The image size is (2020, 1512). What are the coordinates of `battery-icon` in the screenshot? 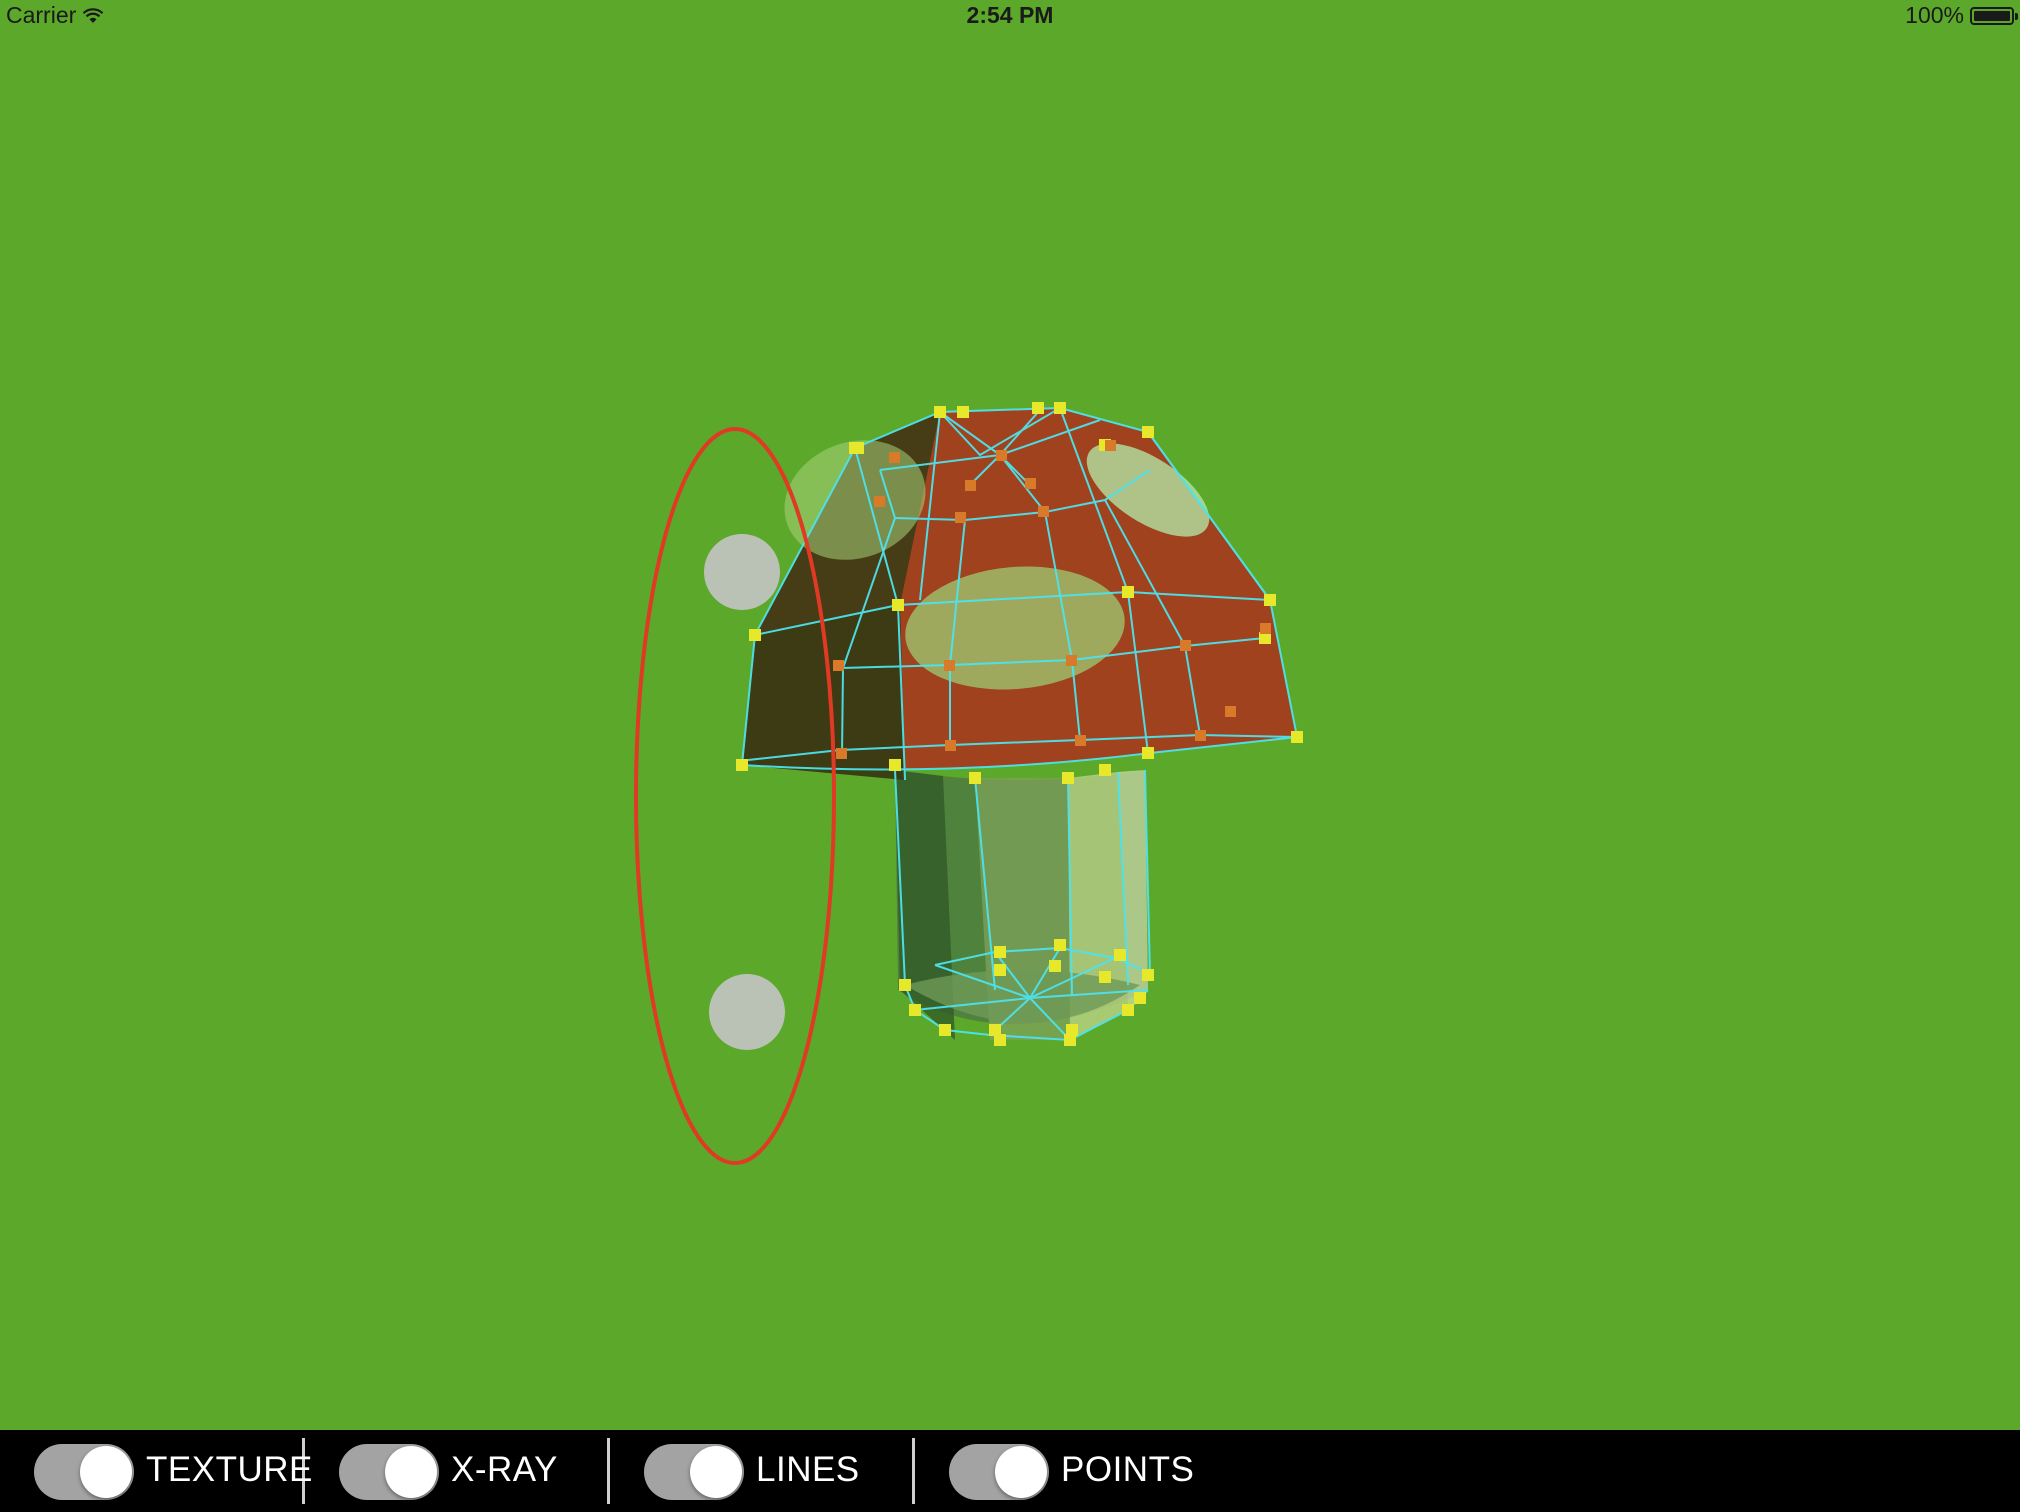 It's located at (1994, 15).